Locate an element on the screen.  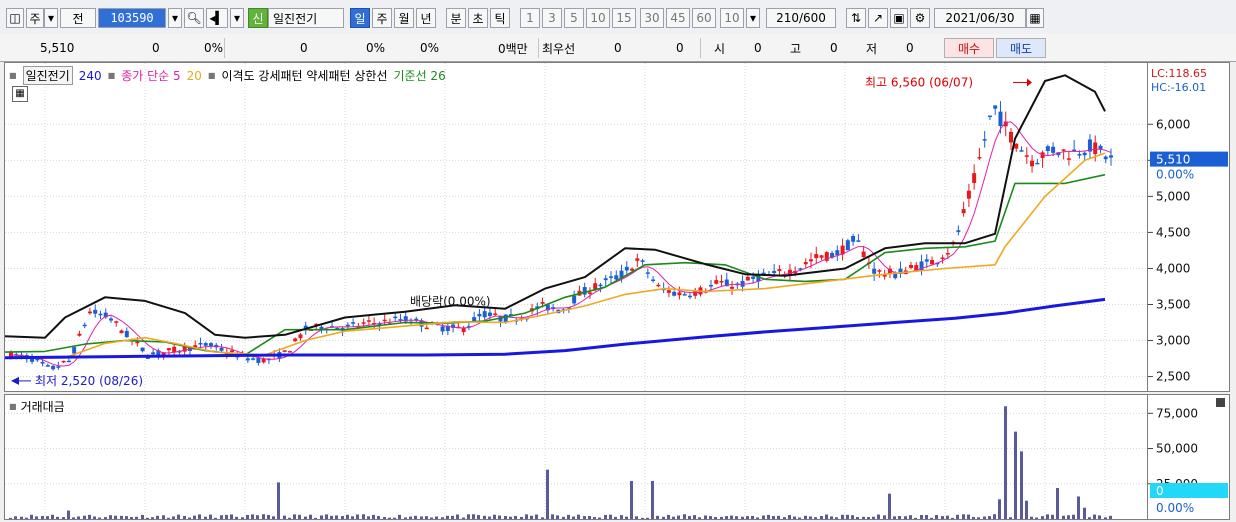
buy-button: 매수 is located at coordinates (969, 48).